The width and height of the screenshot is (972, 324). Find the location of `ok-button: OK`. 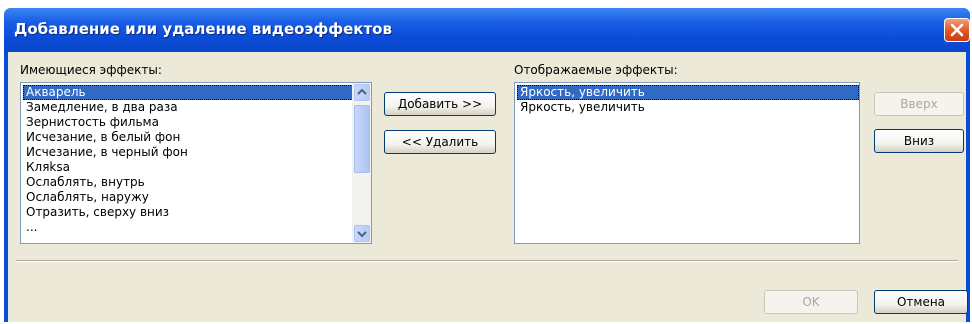

ok-button: OK is located at coordinates (811, 302).